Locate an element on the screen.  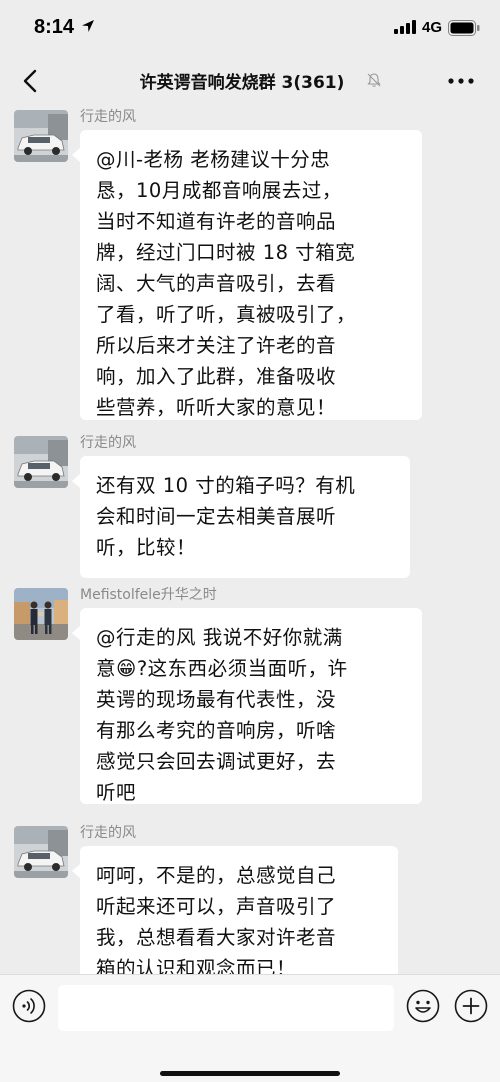
voice-icon is located at coordinates (29, 1006).